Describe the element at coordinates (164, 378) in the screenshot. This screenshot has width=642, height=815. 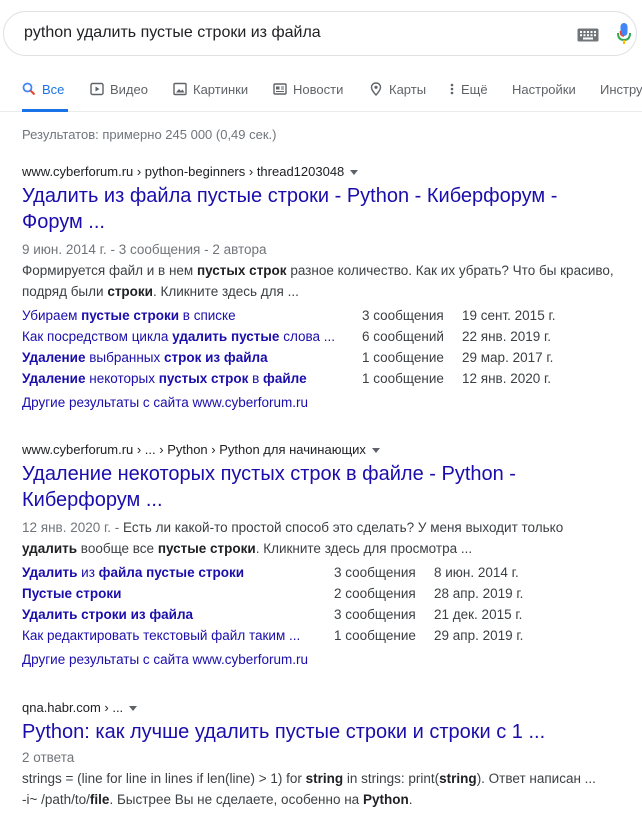
I see `sitelink: Удаление некоторых пустых строк в файле` at that location.